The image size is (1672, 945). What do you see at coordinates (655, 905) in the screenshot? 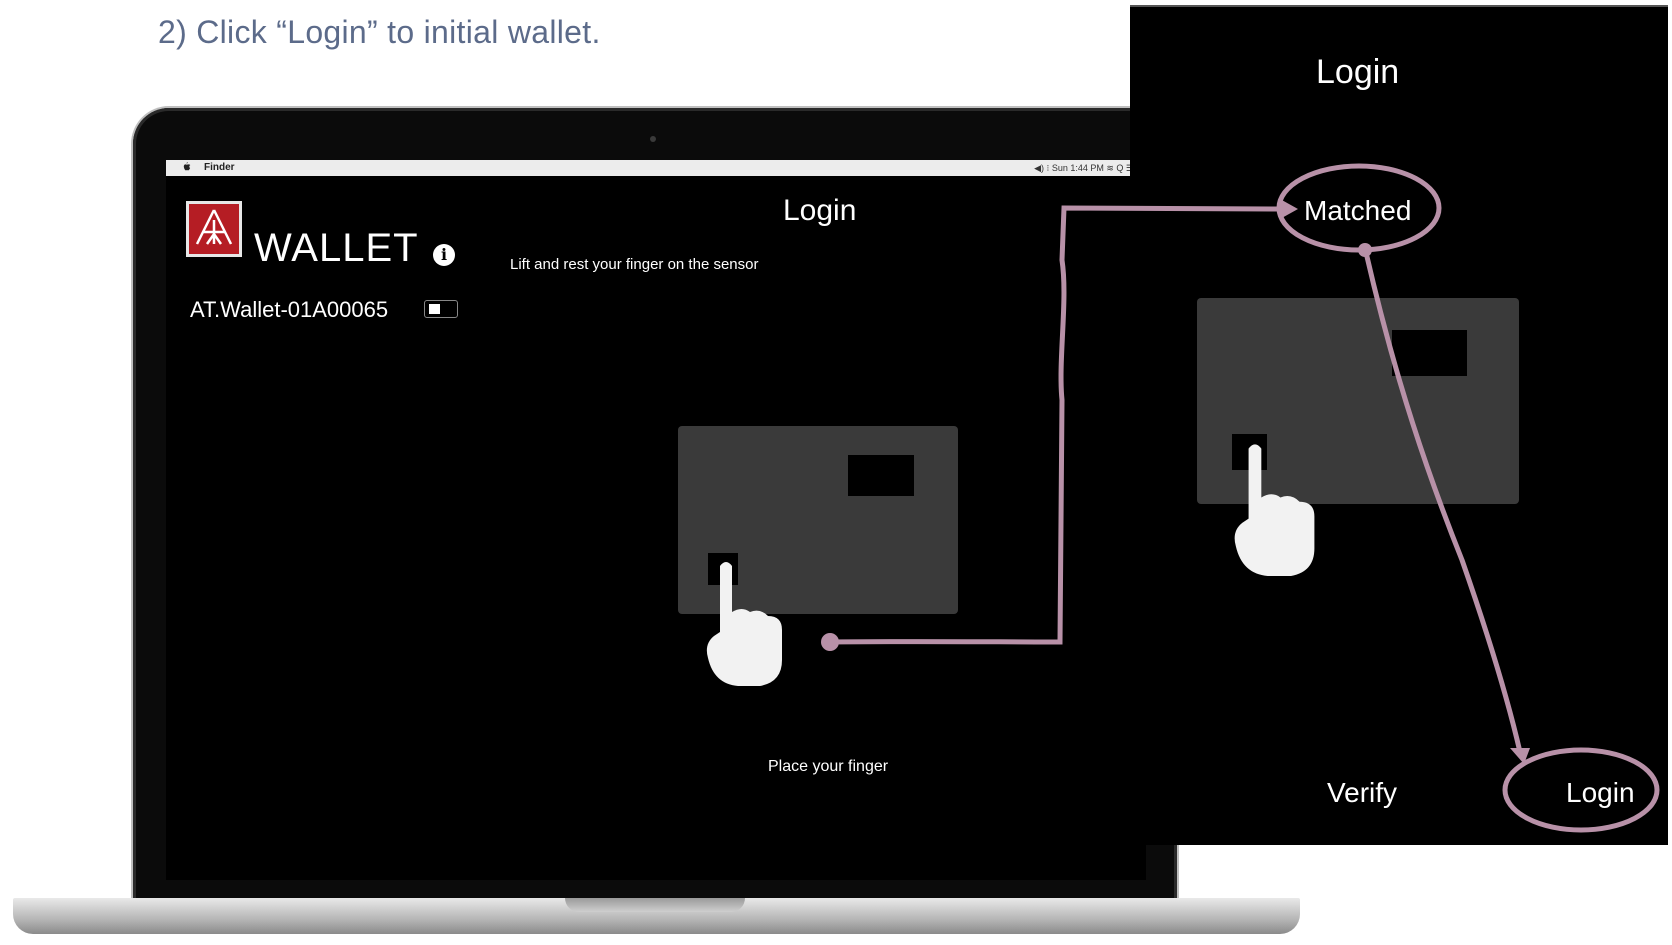
I see `laptop-notch` at bounding box center [655, 905].